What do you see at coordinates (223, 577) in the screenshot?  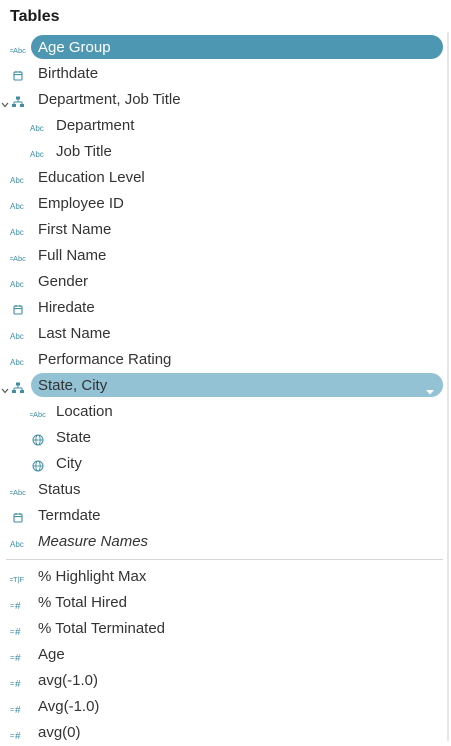 I see `measure-field-highlight-max: = T|F % Highlight Max` at bounding box center [223, 577].